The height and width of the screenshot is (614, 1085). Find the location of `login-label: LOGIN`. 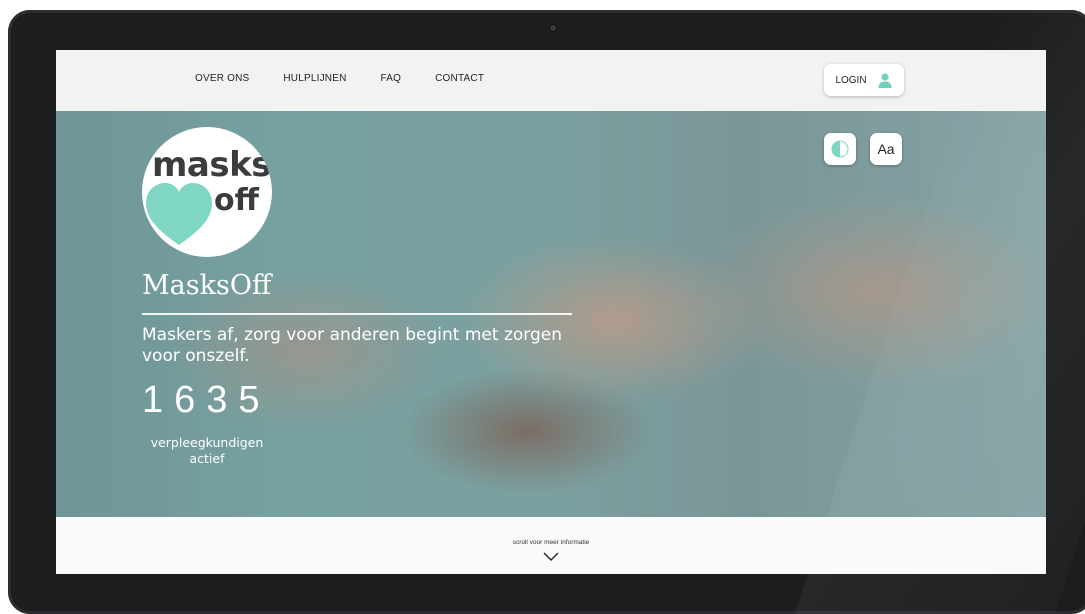

login-label: LOGIN is located at coordinates (851, 80).